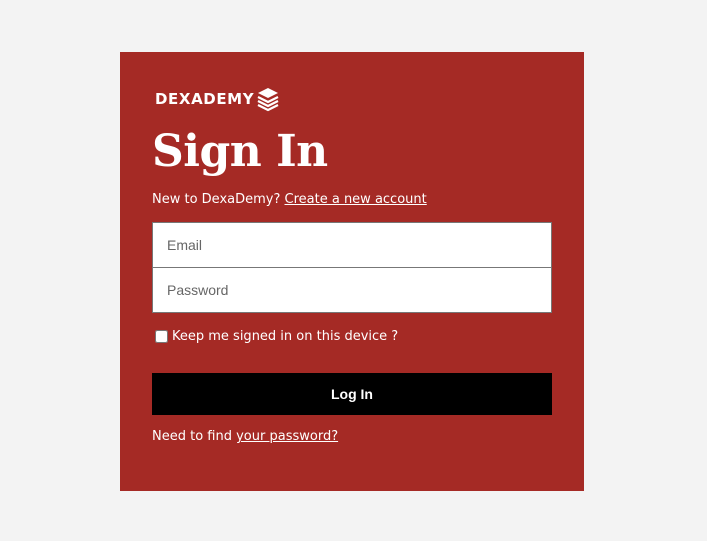 Image resolution: width=707 pixels, height=541 pixels. I want to click on remember-me-label: Keep me signed in on this device ?, so click(285, 336).